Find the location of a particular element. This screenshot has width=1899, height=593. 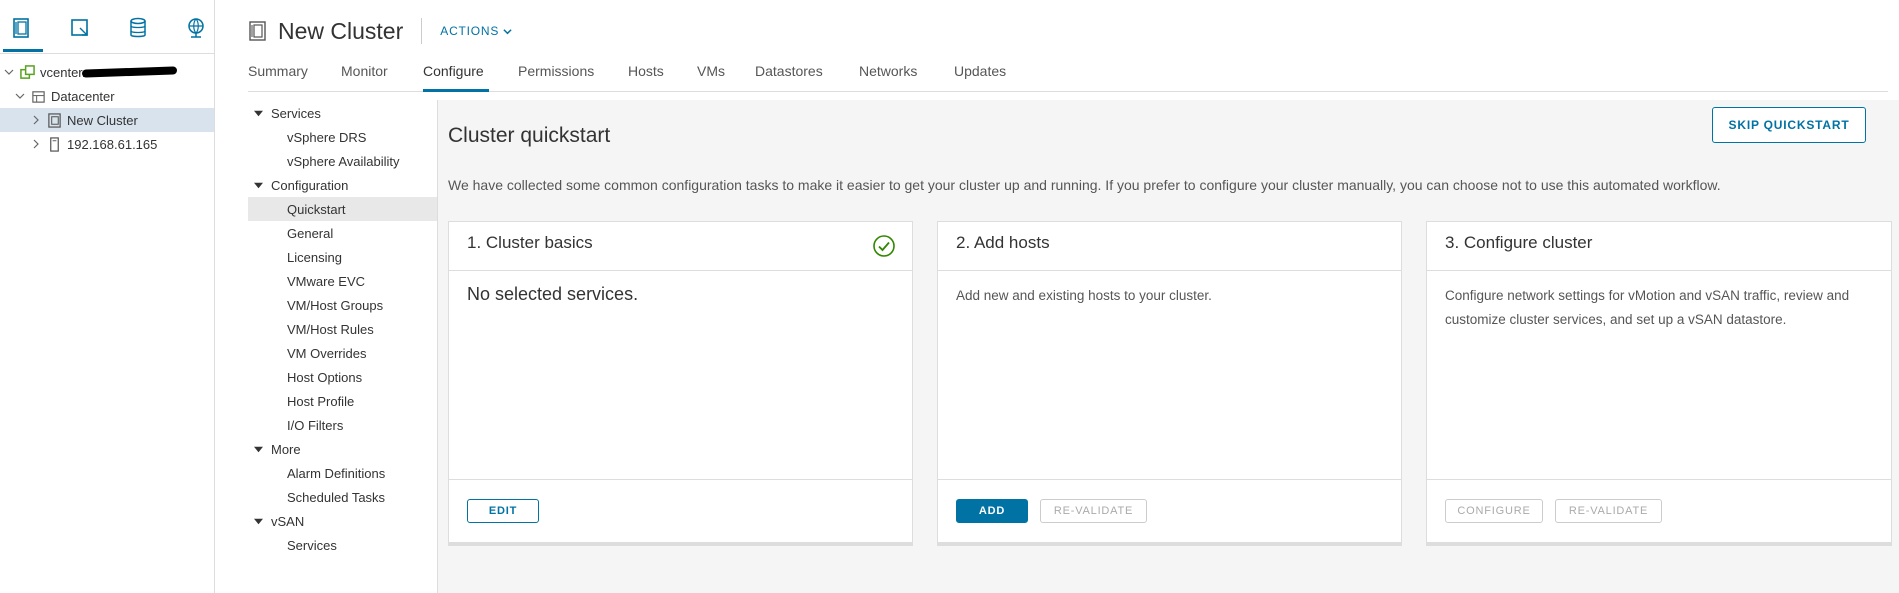

subnav-item-vm-host-groups: VM/Host Groups is located at coordinates (342, 305).